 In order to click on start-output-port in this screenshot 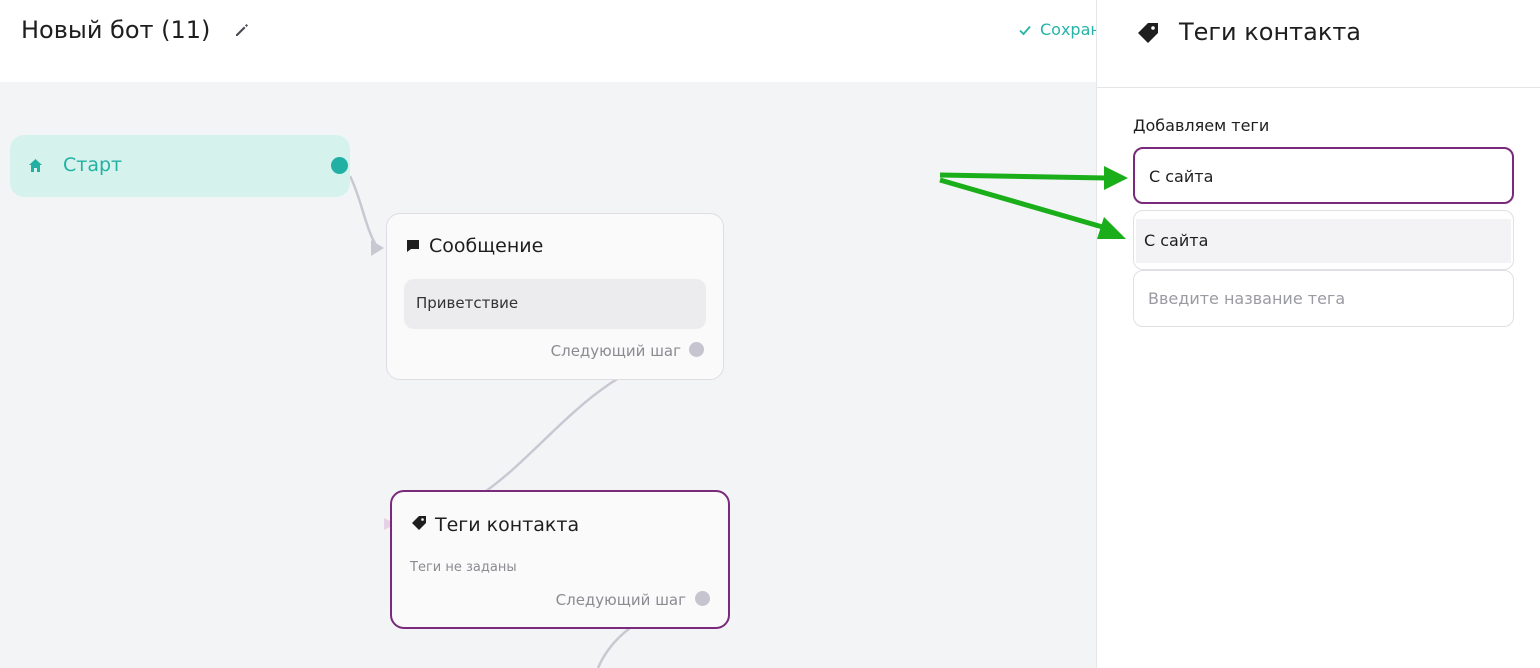, I will do `click(339, 165)`.